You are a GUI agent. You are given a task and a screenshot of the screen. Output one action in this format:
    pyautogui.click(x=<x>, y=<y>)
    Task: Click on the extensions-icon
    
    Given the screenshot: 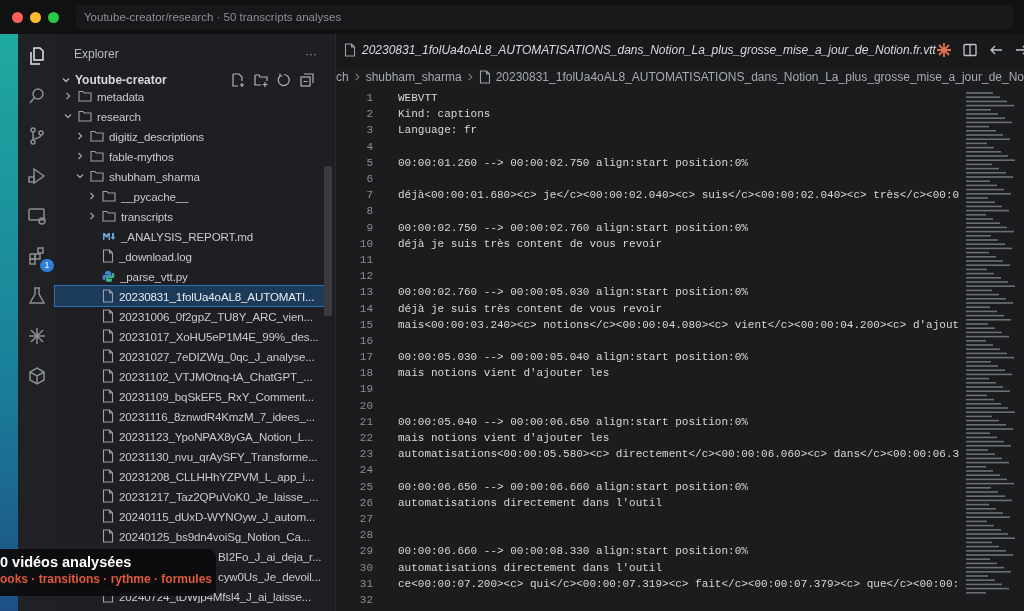 What is the action you would take?
    pyautogui.click(x=36, y=256)
    